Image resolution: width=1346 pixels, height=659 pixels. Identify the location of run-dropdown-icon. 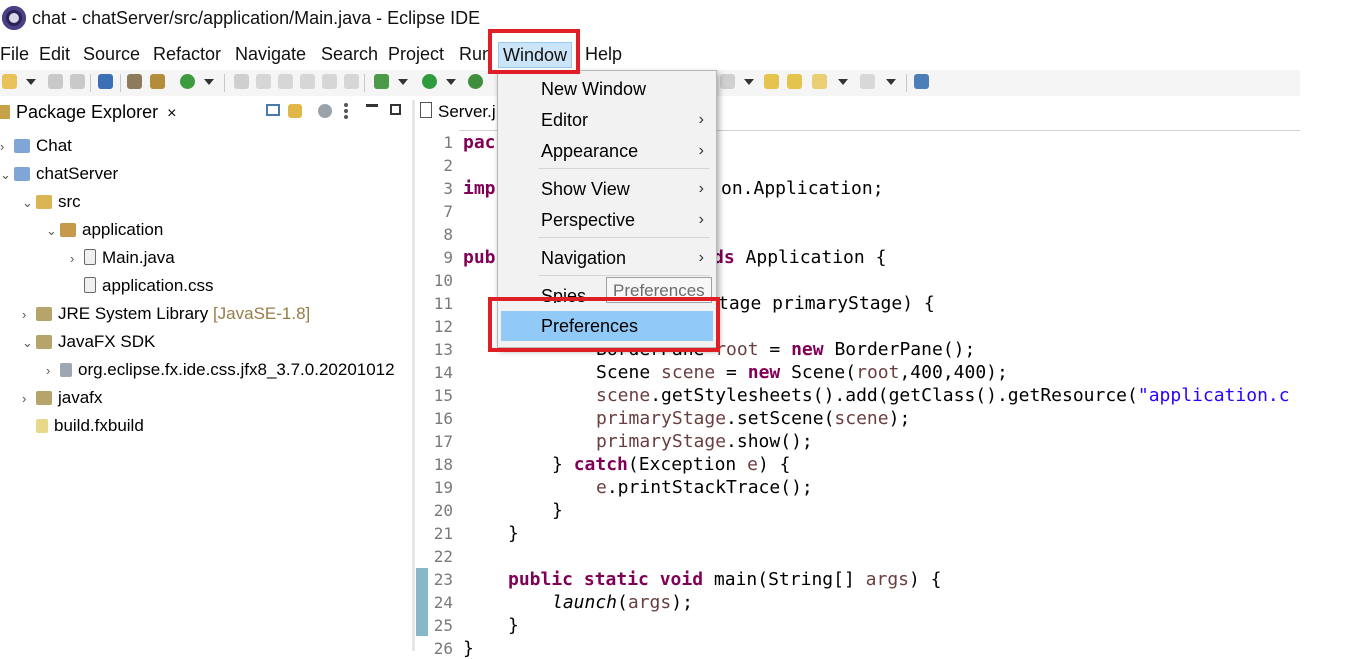
(451, 82).